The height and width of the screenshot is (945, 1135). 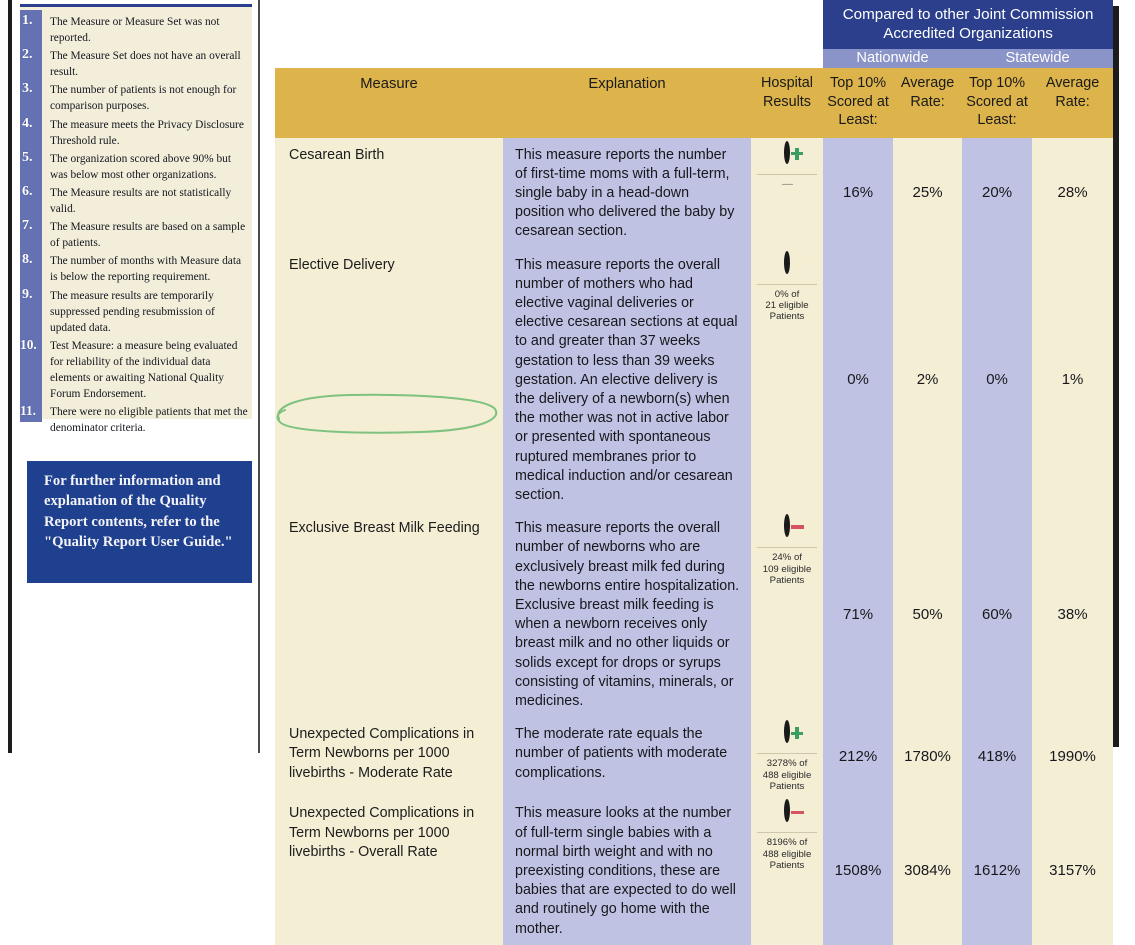 What do you see at coordinates (1038, 58) in the screenshot?
I see `statewide-header: Statewide` at bounding box center [1038, 58].